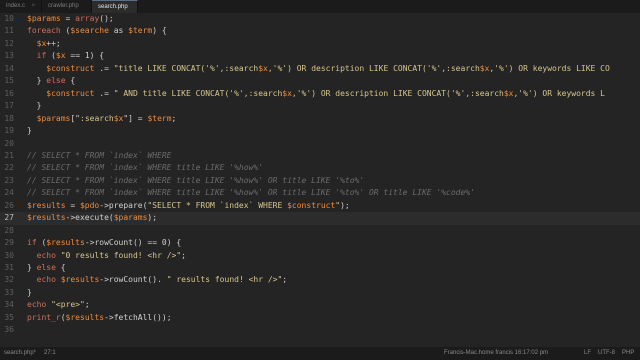 The height and width of the screenshot is (360, 640). I want to click on tab-label: search.php, so click(113, 7).